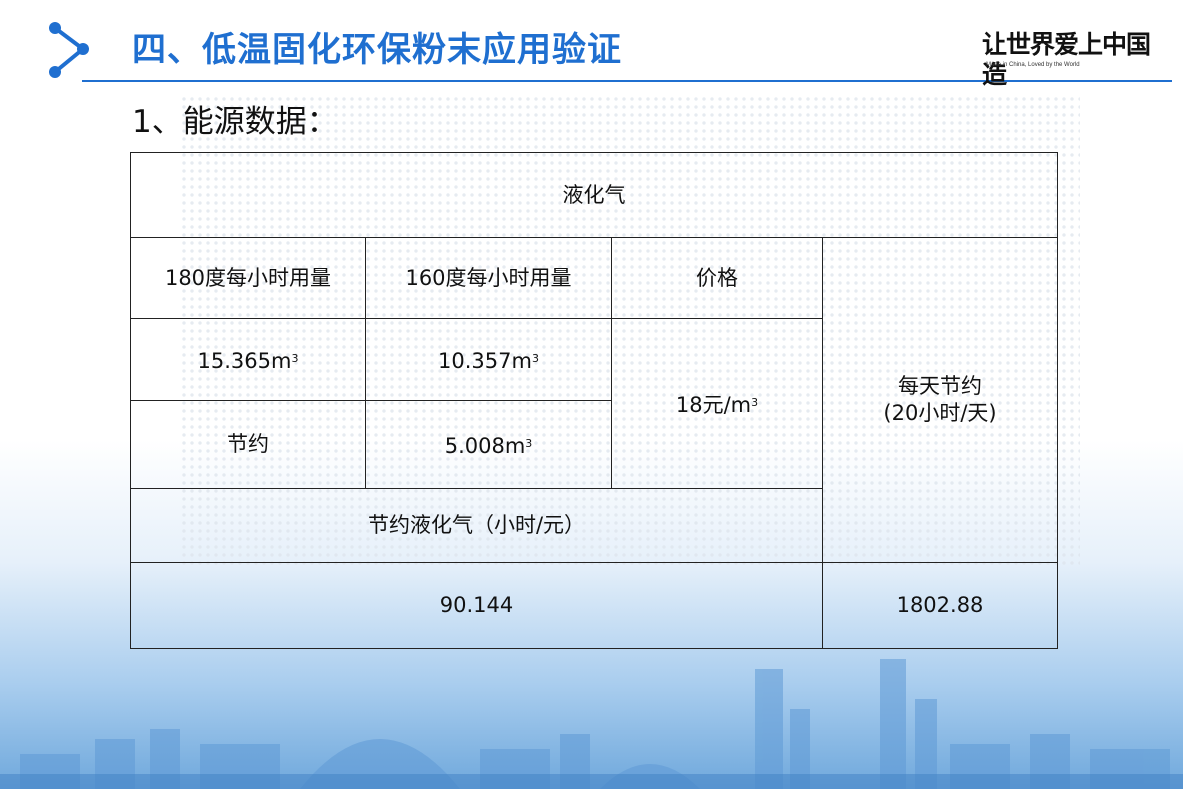  I want to click on brand-slogan-text: 让世界爱上中国造, so click(1066, 59).